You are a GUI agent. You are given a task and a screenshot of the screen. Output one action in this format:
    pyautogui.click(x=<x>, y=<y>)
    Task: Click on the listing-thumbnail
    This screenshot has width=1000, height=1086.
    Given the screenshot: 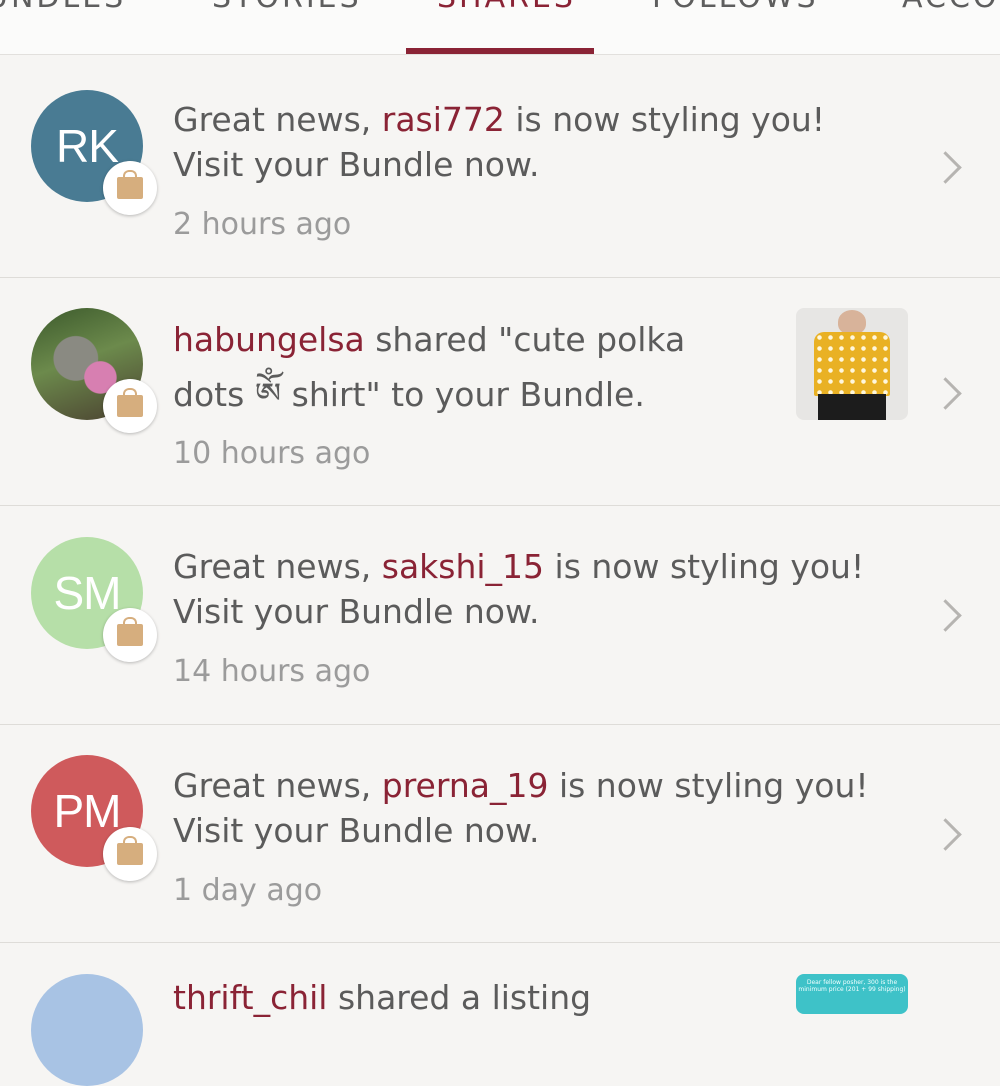 What is the action you would take?
    pyautogui.click(x=852, y=364)
    